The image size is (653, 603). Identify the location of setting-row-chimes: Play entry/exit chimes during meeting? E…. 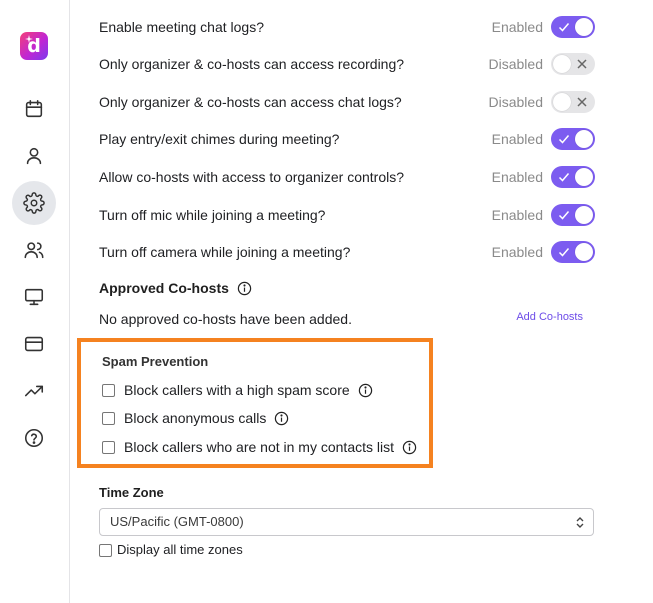
(347, 139).